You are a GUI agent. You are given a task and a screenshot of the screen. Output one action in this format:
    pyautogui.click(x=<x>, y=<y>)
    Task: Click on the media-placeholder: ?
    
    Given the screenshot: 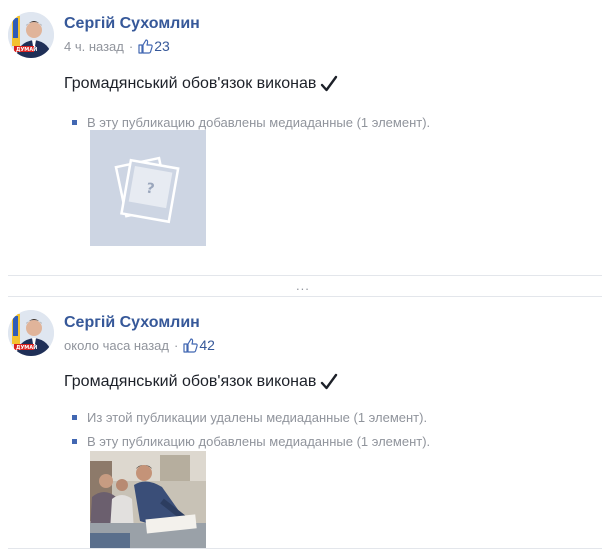 What is the action you would take?
    pyautogui.click(x=148, y=188)
    